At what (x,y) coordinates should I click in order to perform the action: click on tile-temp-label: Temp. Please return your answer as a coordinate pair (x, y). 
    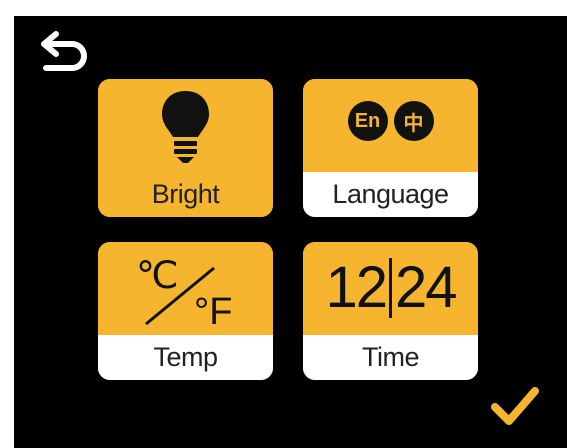
    Looking at the image, I should click on (185, 357).